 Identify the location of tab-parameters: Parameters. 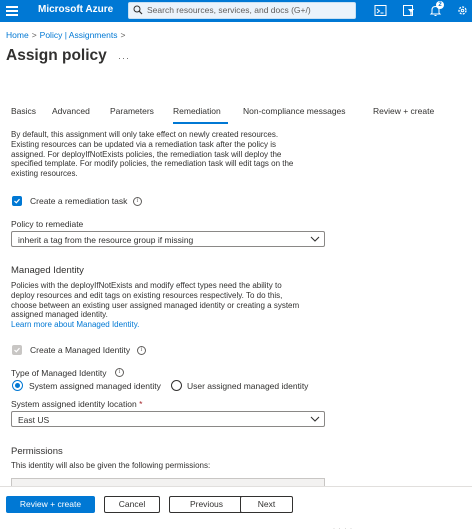
(132, 111).